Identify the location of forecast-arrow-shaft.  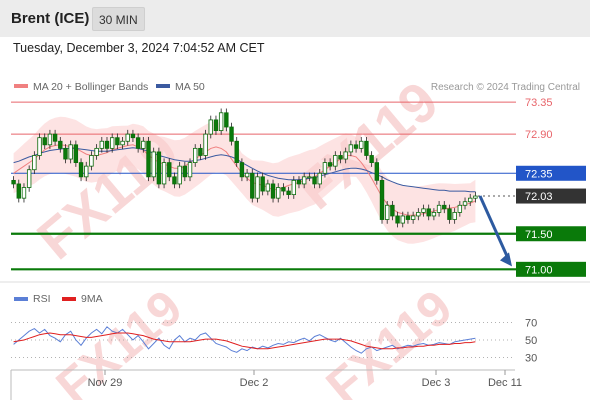
(494, 227).